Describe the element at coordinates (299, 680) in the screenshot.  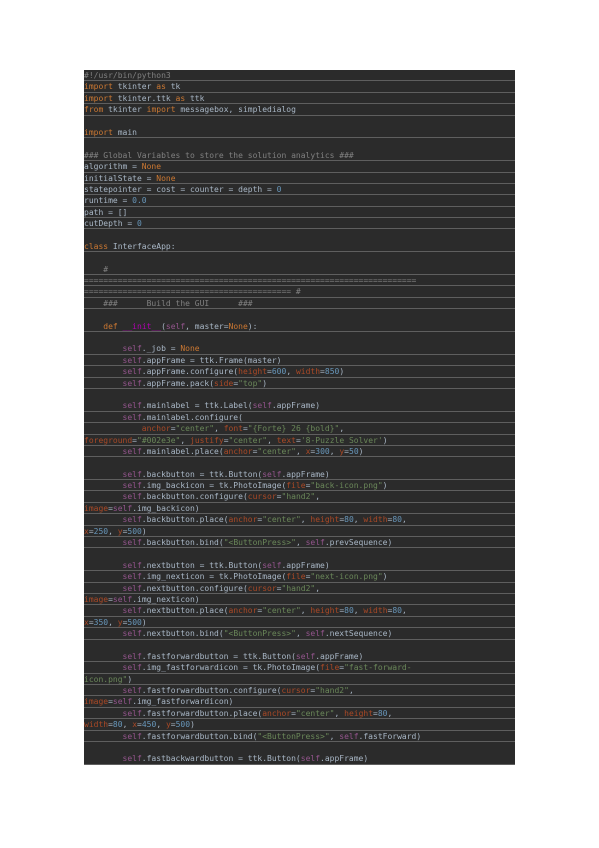
I see `code-line: icon.png")` at that location.